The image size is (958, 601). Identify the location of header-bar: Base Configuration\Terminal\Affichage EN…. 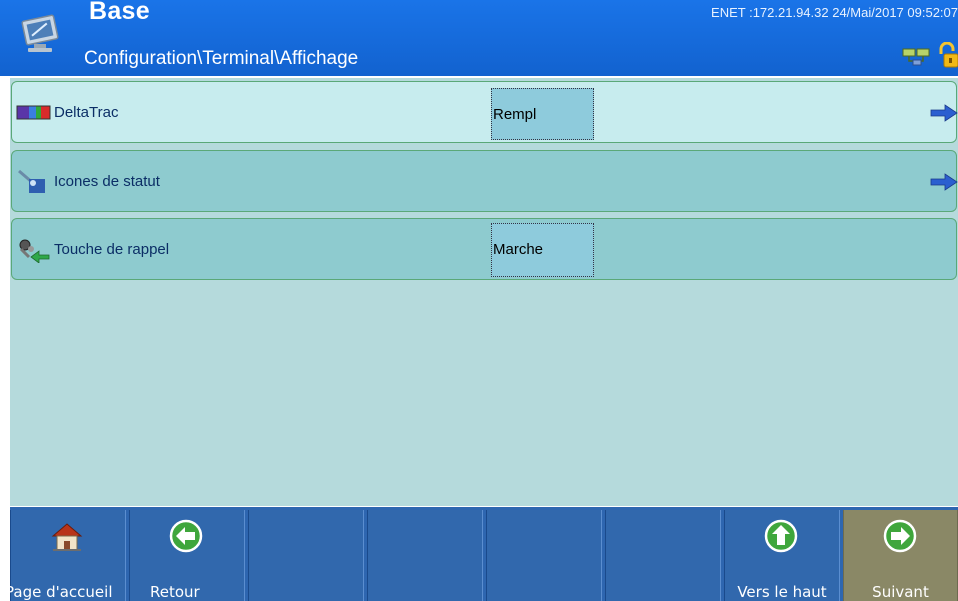
(479, 38).